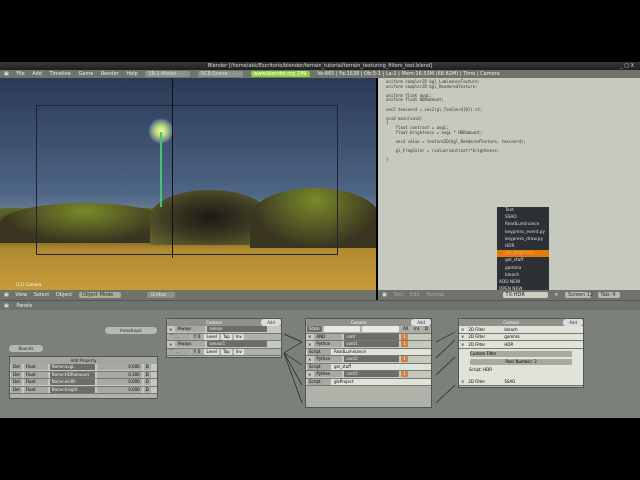 Image resolution: width=640 pixels, height=480 pixels. What do you see at coordinates (523, 282) in the screenshot?
I see `menu-add-new: ADD NEW` at bounding box center [523, 282].